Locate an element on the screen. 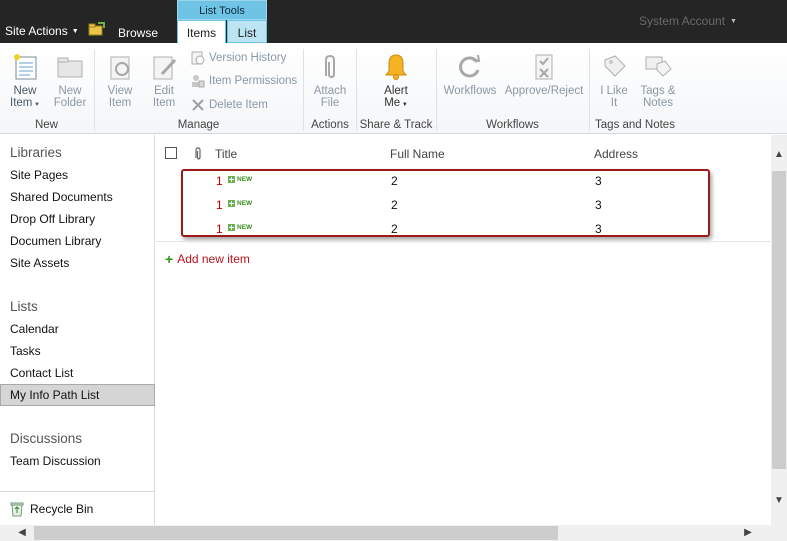 This screenshot has width=787, height=541. ribbon-group-actions: Actions is located at coordinates (330, 125).